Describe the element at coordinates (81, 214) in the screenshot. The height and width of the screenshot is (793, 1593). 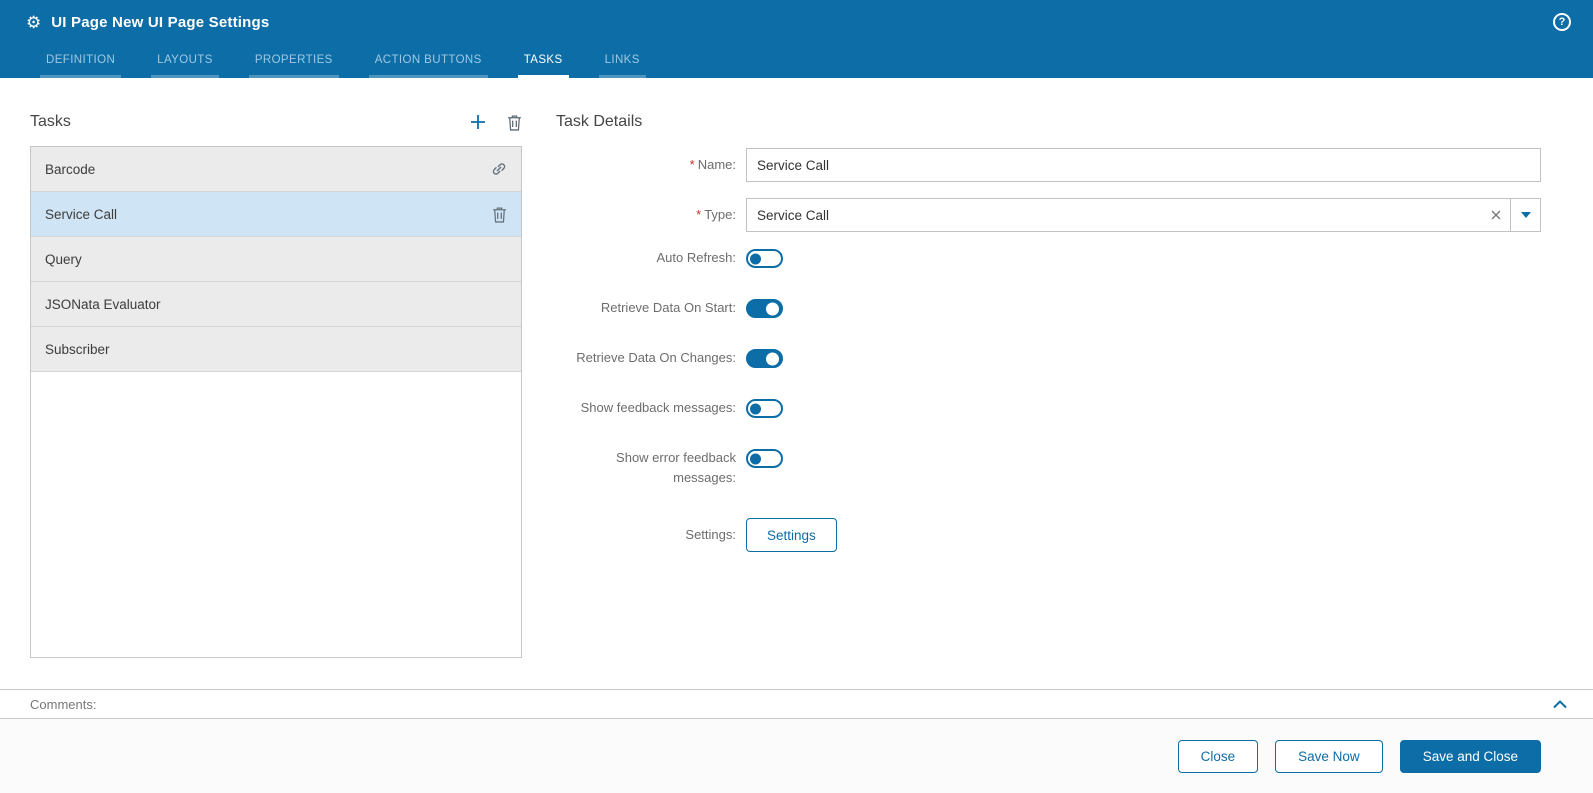
I see `task-row-label: Service Call` at that location.